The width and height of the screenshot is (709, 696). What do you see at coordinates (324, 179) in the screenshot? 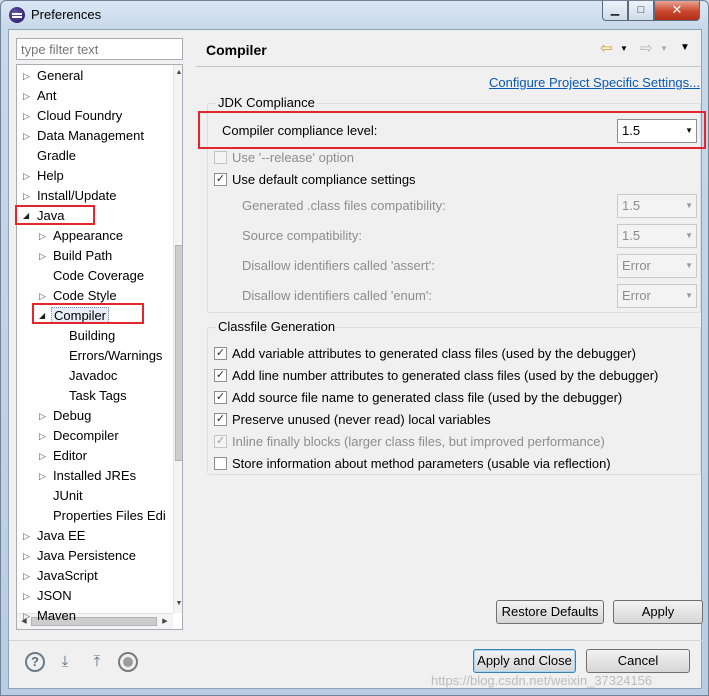
I see `default-compliance-label: Use default compliance settings` at bounding box center [324, 179].